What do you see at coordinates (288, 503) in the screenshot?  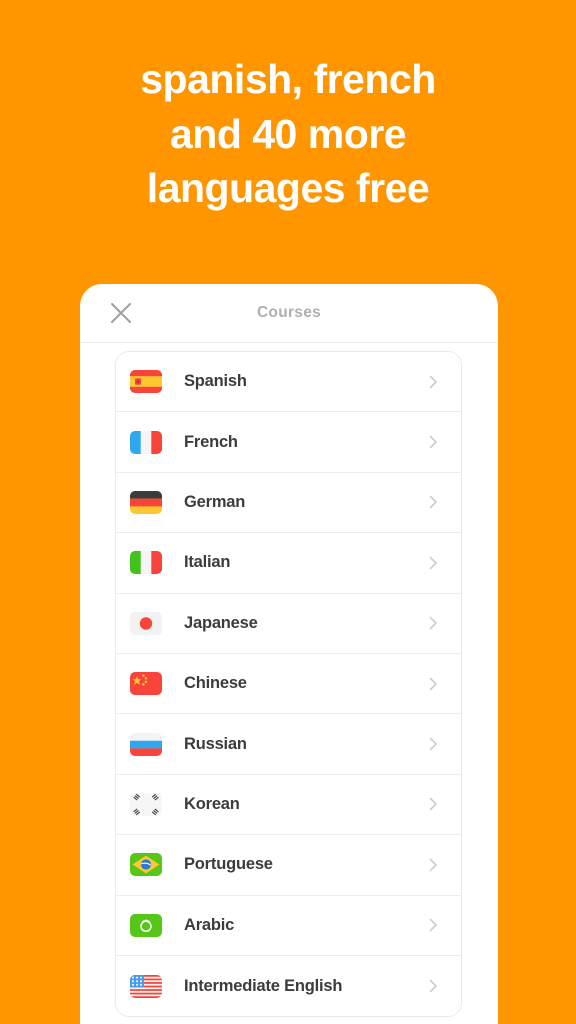 I see `course-row: German` at bounding box center [288, 503].